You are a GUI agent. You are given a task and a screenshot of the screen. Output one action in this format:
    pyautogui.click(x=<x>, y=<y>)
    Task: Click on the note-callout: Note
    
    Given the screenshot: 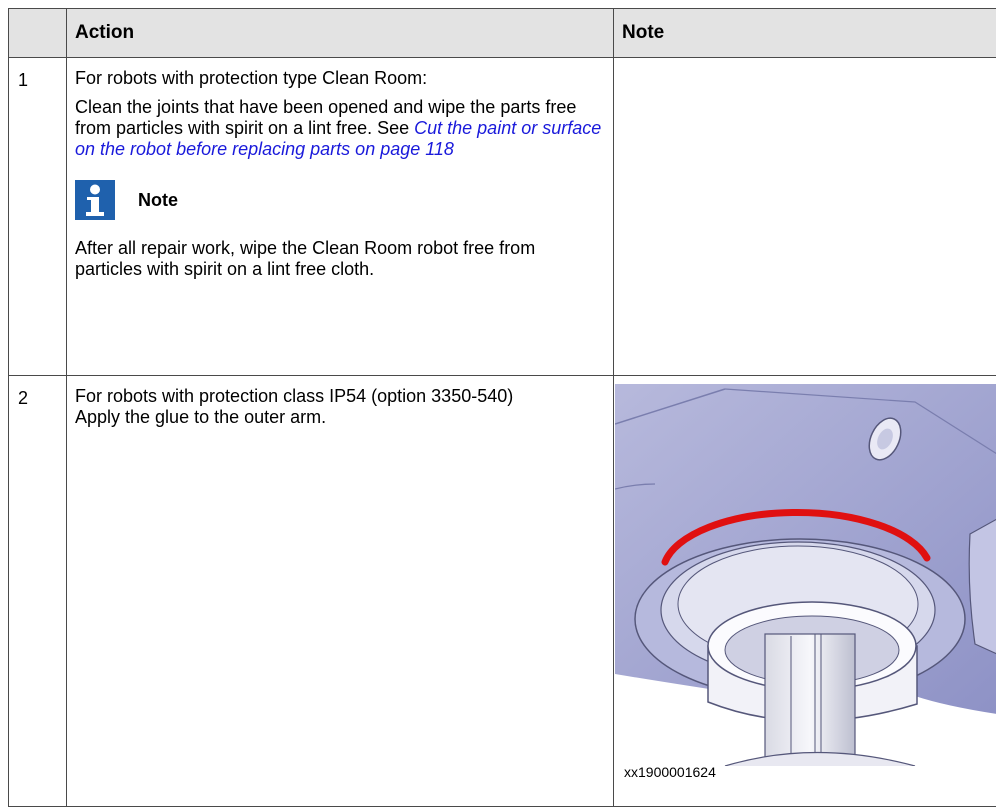 What is the action you would take?
    pyautogui.click(x=341, y=200)
    